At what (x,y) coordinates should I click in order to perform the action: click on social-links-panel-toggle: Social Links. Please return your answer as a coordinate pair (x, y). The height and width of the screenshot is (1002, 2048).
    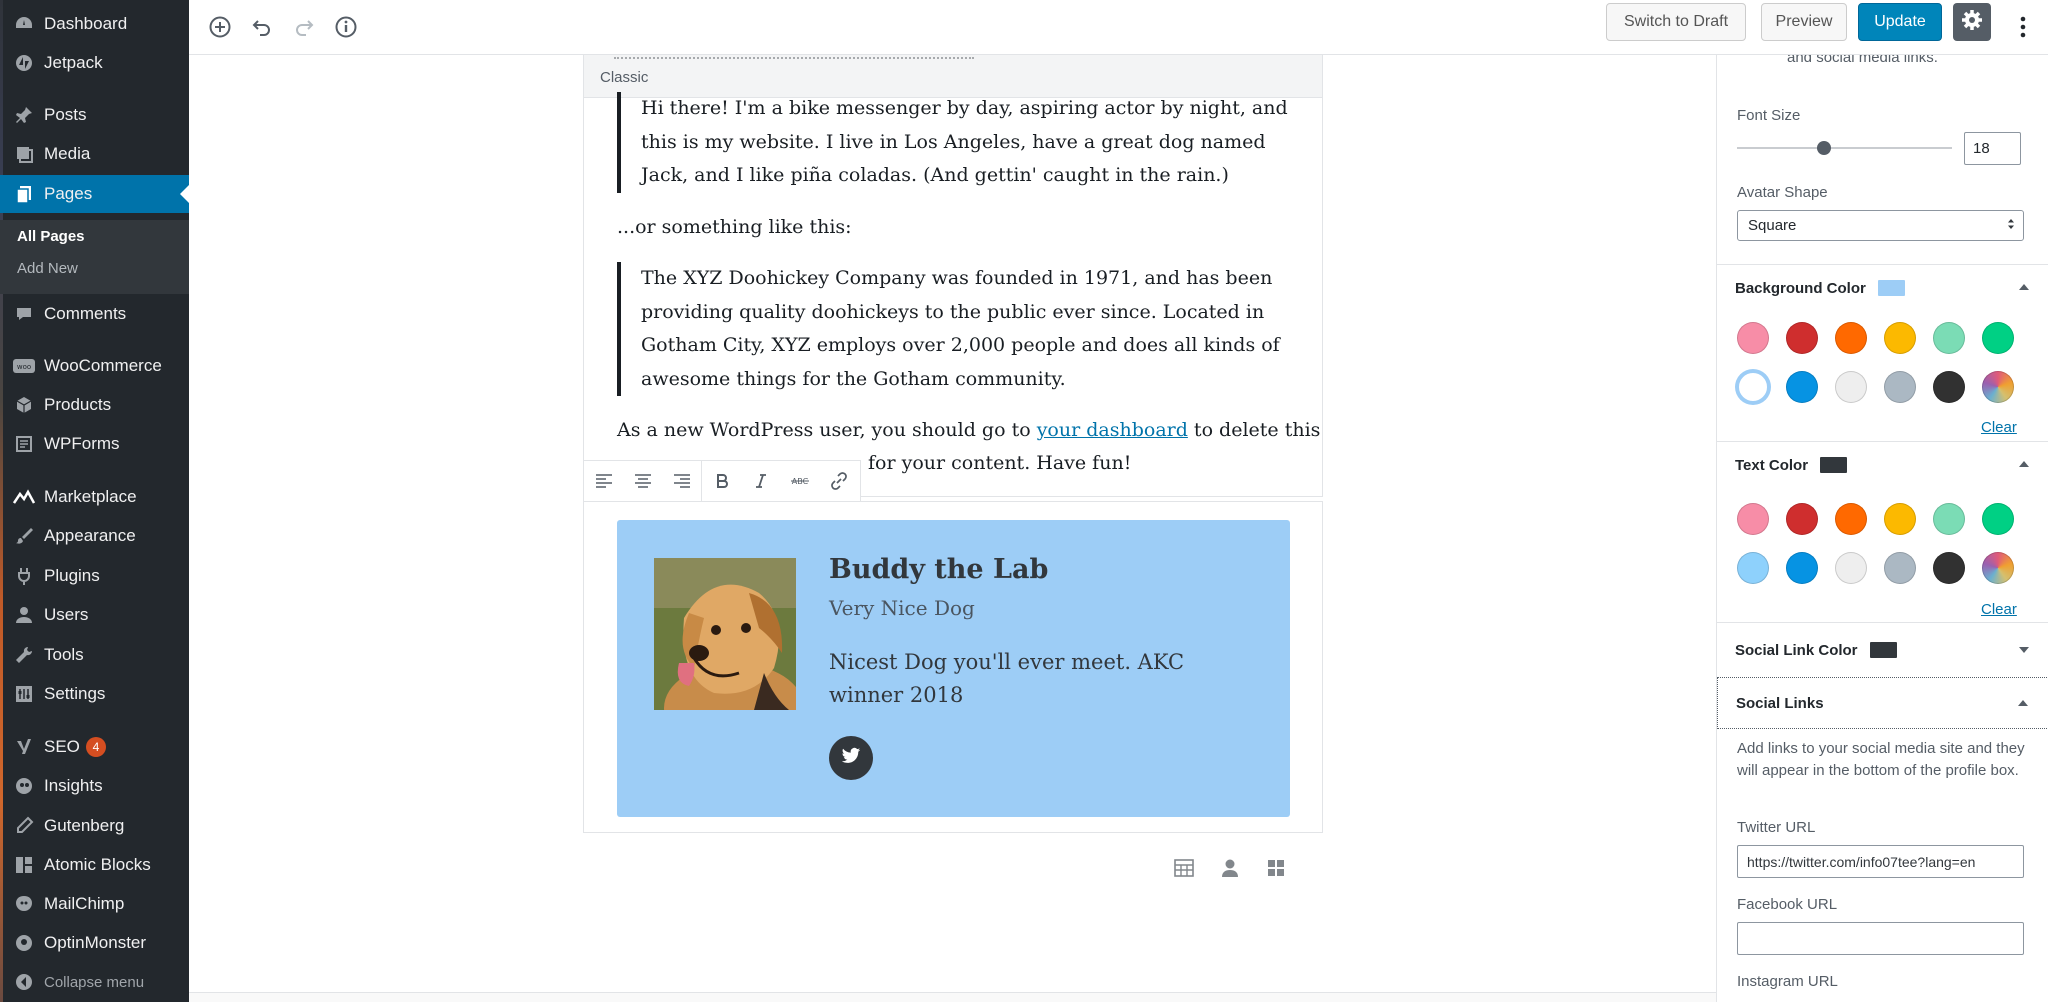
    Looking at the image, I should click on (1882, 703).